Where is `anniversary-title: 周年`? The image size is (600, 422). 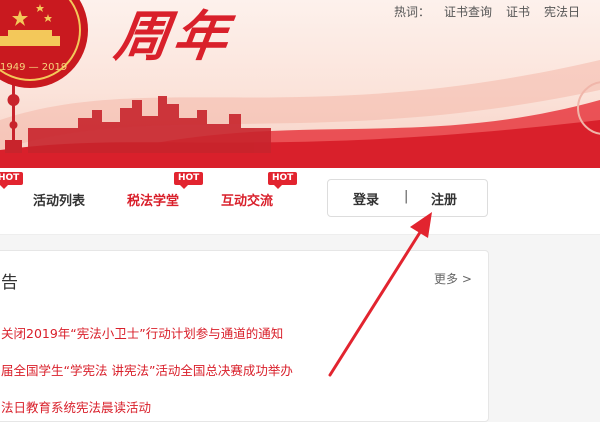
anniversary-title: 周年 is located at coordinates (173, 36).